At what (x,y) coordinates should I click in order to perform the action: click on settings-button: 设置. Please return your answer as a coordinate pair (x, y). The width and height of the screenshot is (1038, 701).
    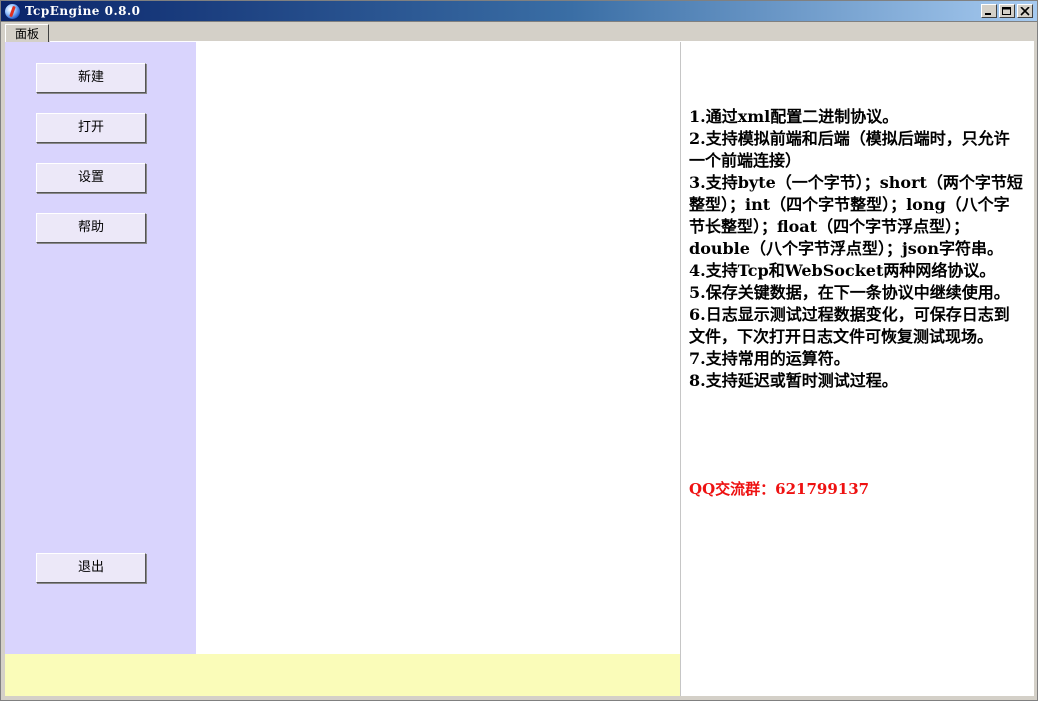
    Looking at the image, I should click on (91, 178).